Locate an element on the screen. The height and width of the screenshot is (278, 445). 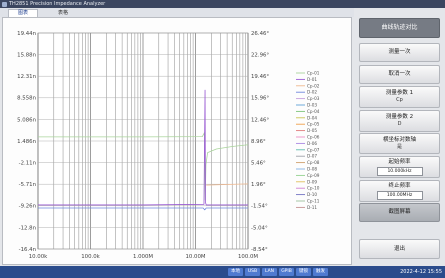
measure-param-2-value: D is located at coordinates (399, 124).